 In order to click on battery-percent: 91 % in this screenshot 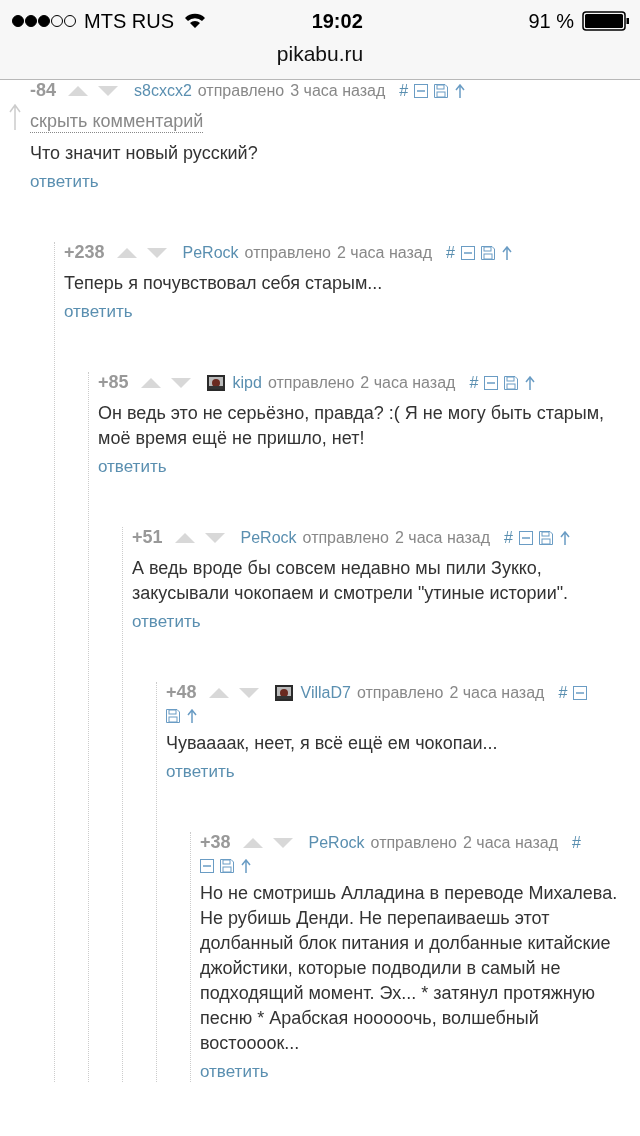, I will do `click(551, 21)`.